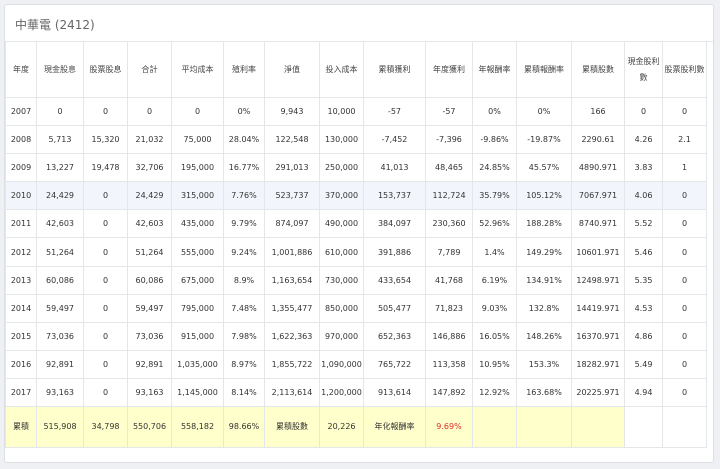 This screenshot has height=469, width=720. What do you see at coordinates (341, 111) in the screenshot?
I see `table-cell: 10,000` at bounding box center [341, 111].